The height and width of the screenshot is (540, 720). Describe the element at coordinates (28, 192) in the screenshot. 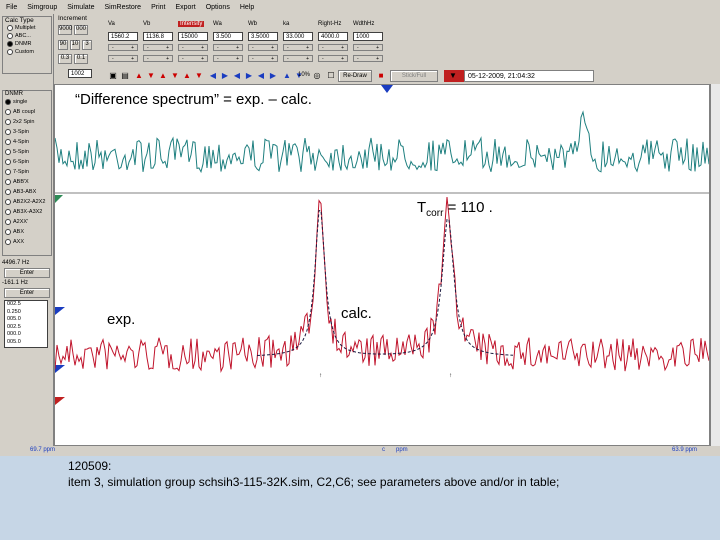

I see `dnmr-option: AB3-ABX` at that location.